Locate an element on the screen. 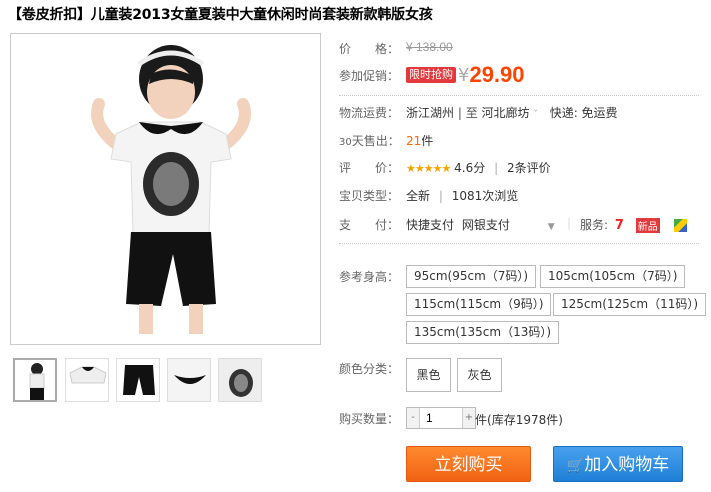  product-title: 【卷皮折扣】儿童装2013女童夏装中大童休闲时尚套装新款韩版女孩 is located at coordinates (220, 15).